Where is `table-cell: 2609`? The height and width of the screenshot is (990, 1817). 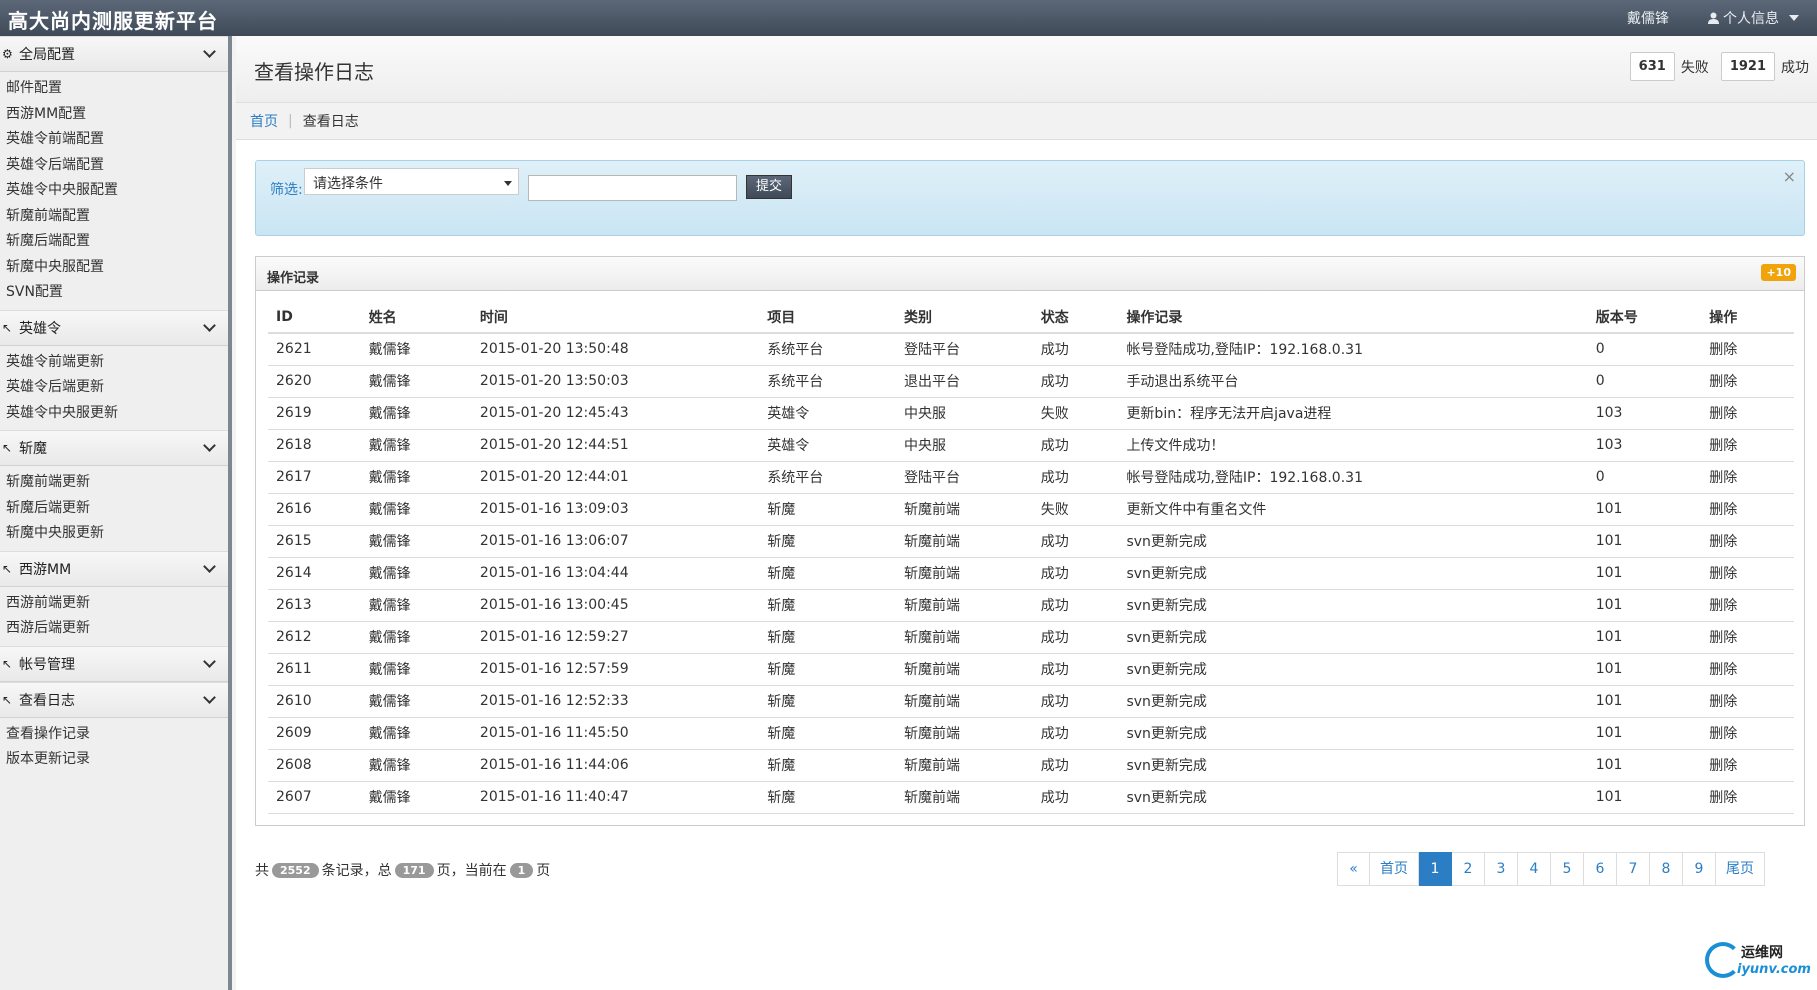
table-cell: 2609 is located at coordinates (314, 733).